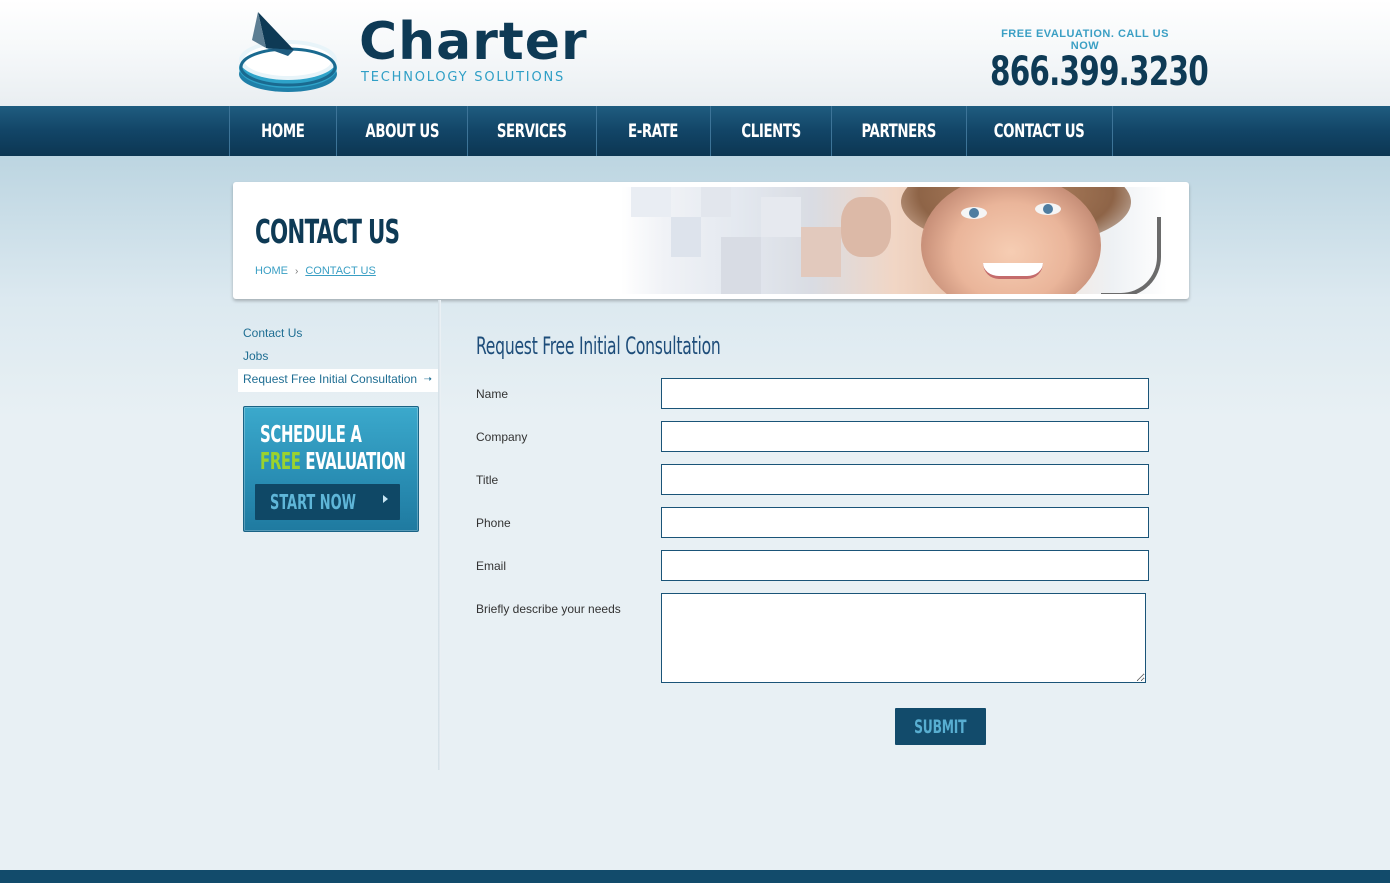 The height and width of the screenshot is (883, 1390). I want to click on page-title: CONTACT US, so click(327, 231).